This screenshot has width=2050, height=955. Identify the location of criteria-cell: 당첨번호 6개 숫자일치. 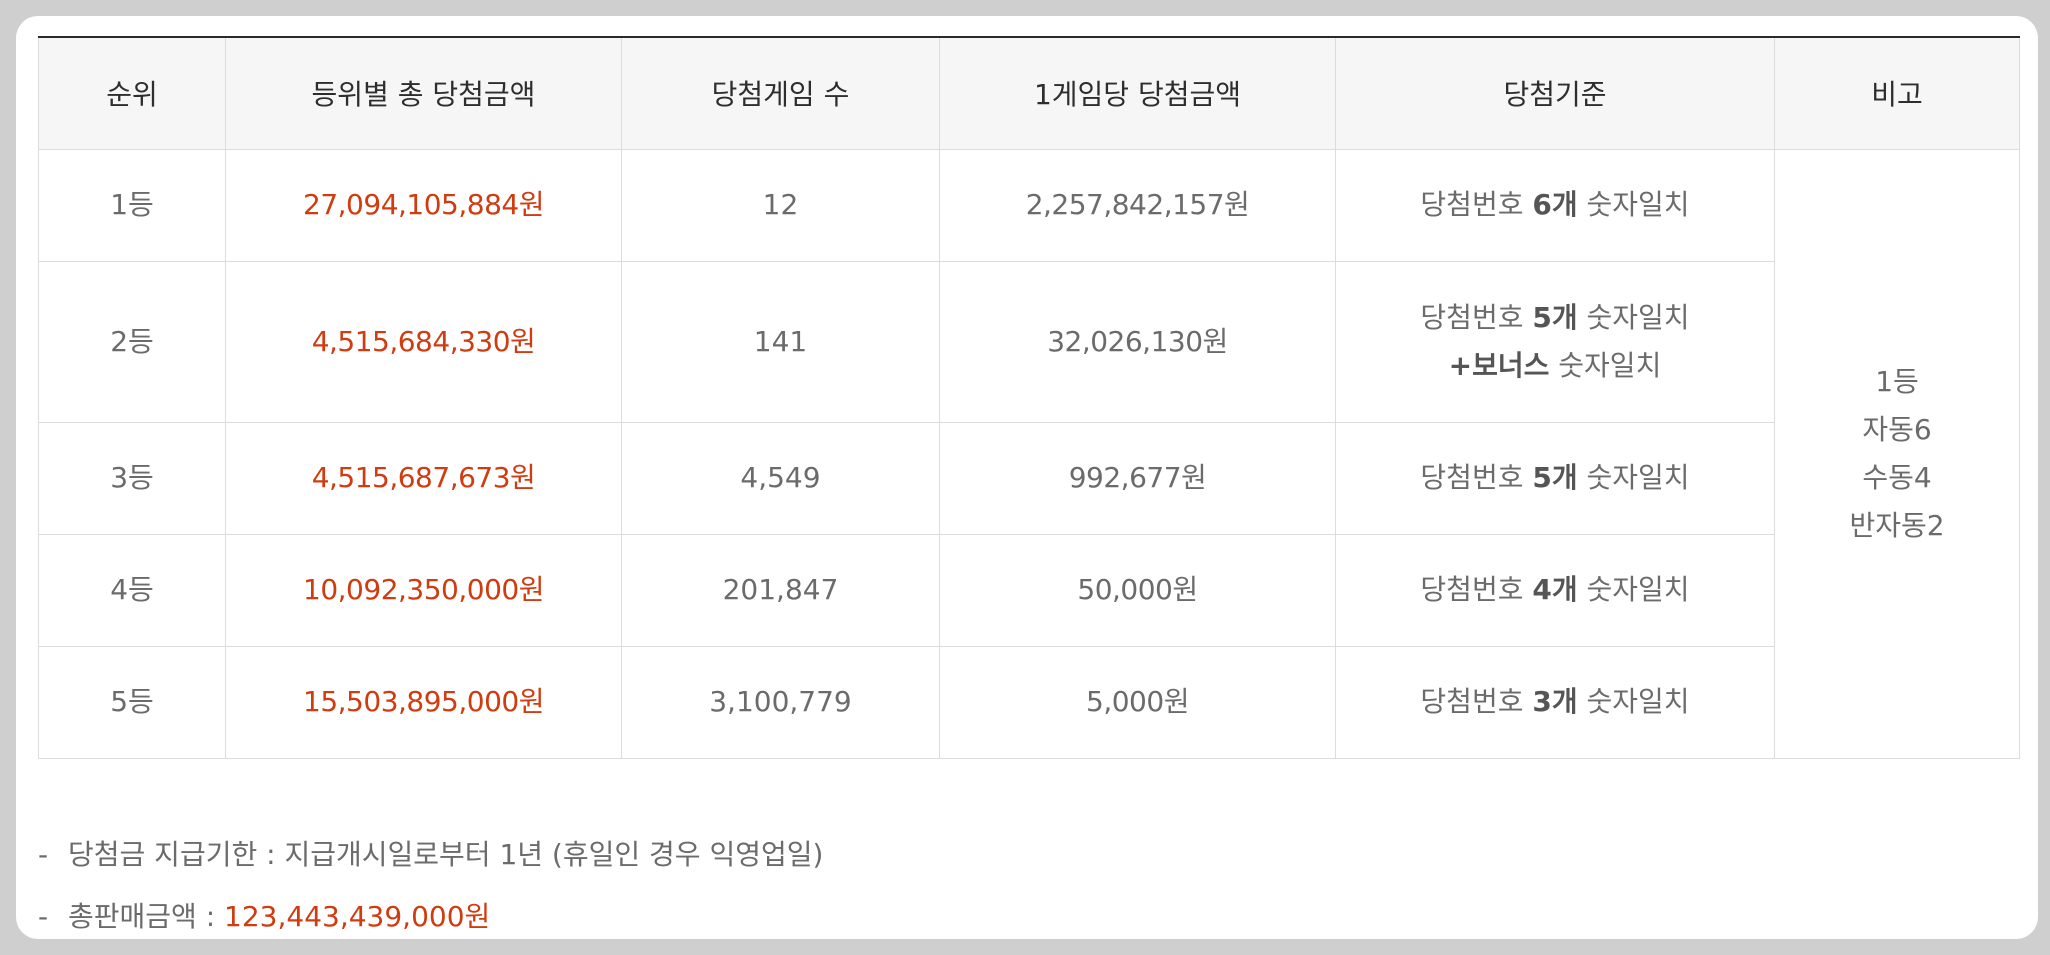
(1555, 205).